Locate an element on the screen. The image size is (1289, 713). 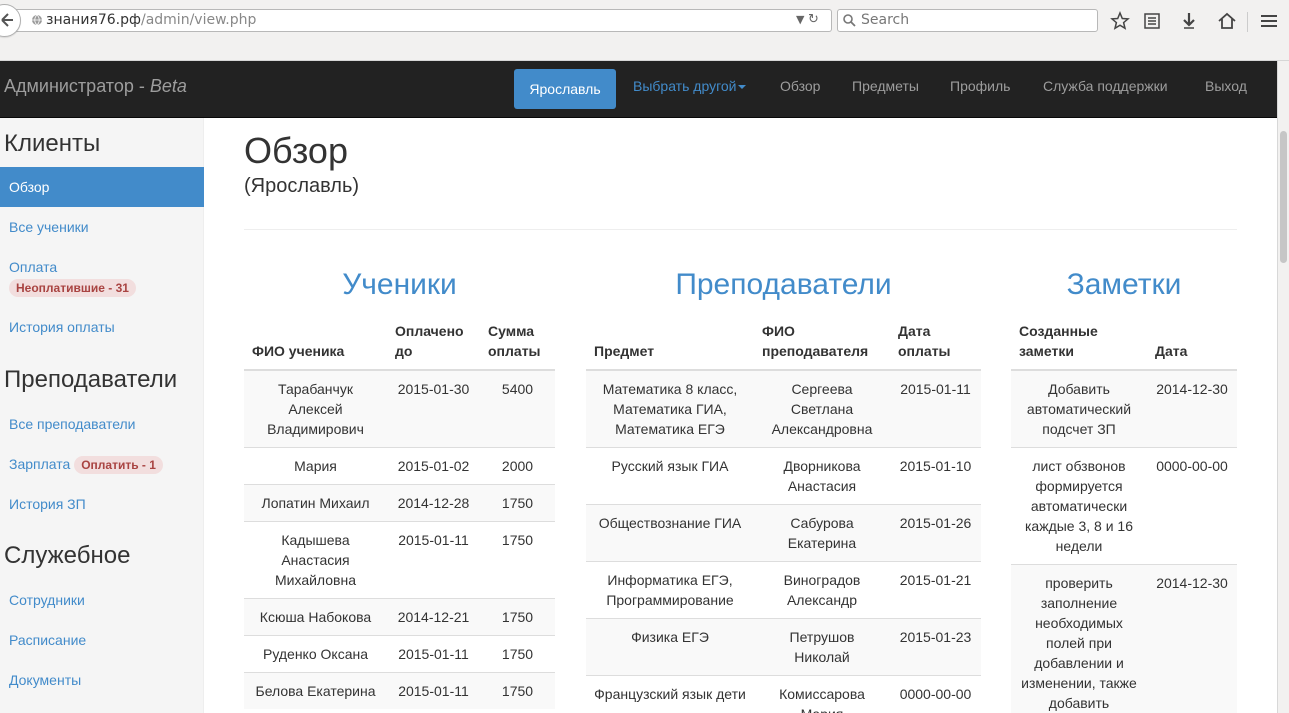
student-row: Белова Екатерина 2015-01-11 1750 is located at coordinates (399, 690).